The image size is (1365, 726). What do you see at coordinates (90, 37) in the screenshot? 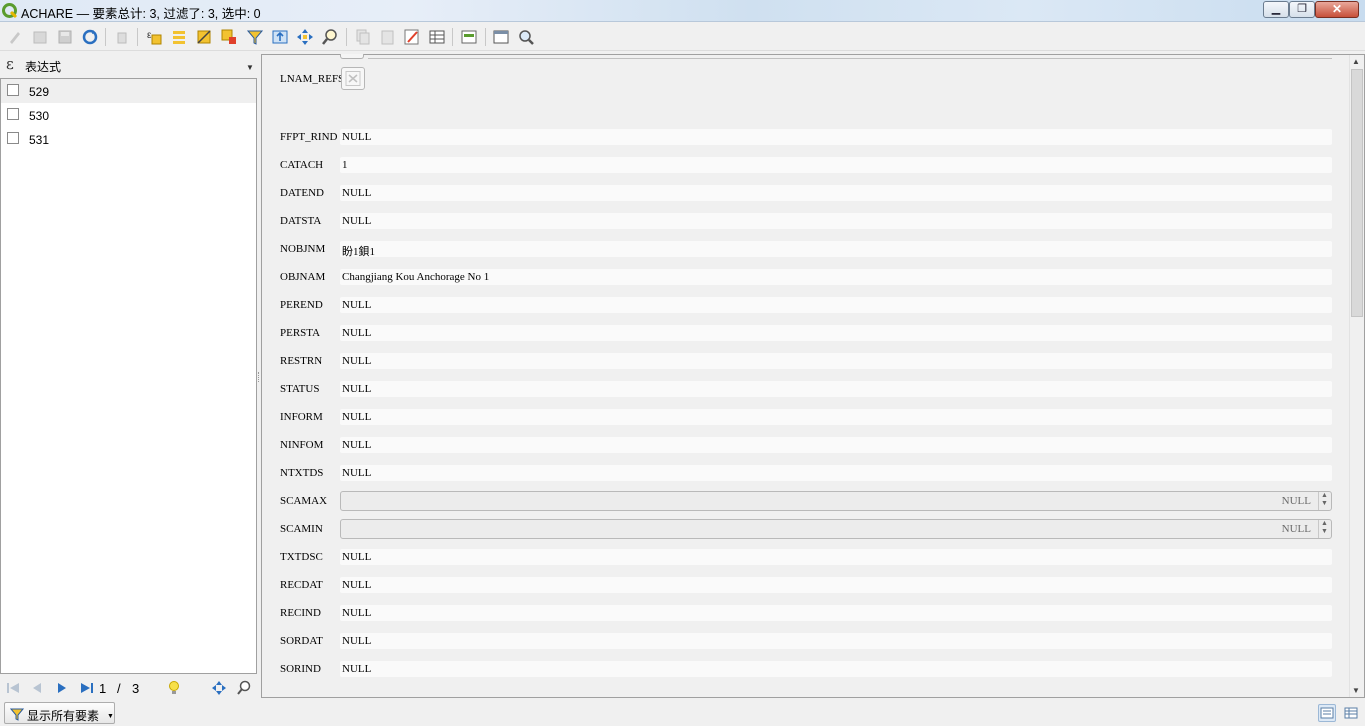
I see `reload-icon` at bounding box center [90, 37].